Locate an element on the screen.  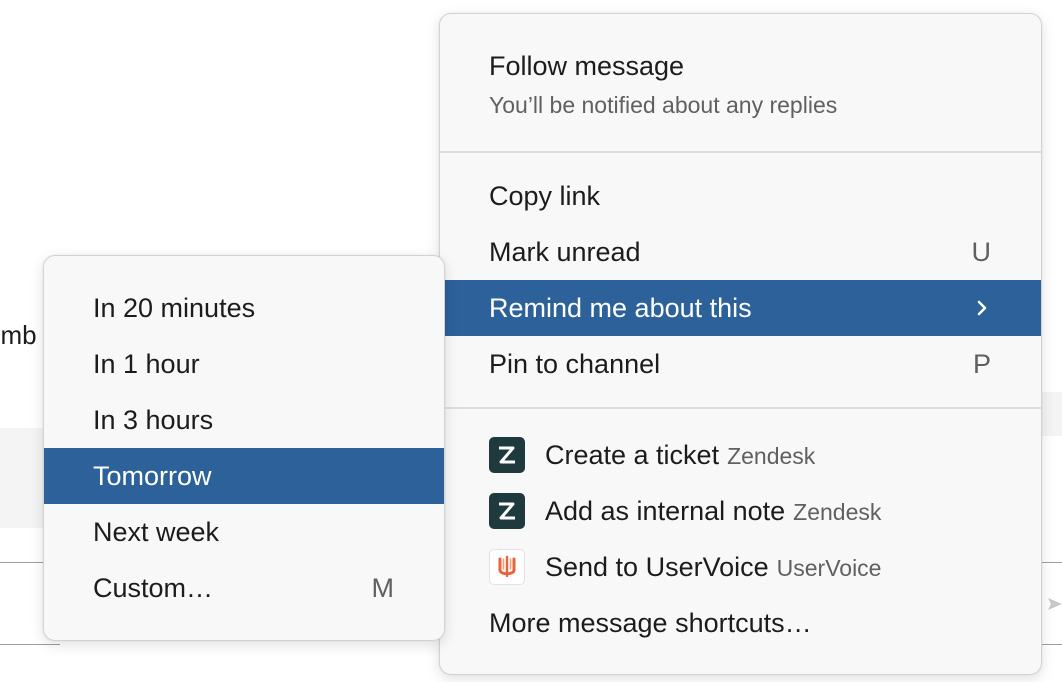
send-arrow-icon is located at coordinates (1055, 604).